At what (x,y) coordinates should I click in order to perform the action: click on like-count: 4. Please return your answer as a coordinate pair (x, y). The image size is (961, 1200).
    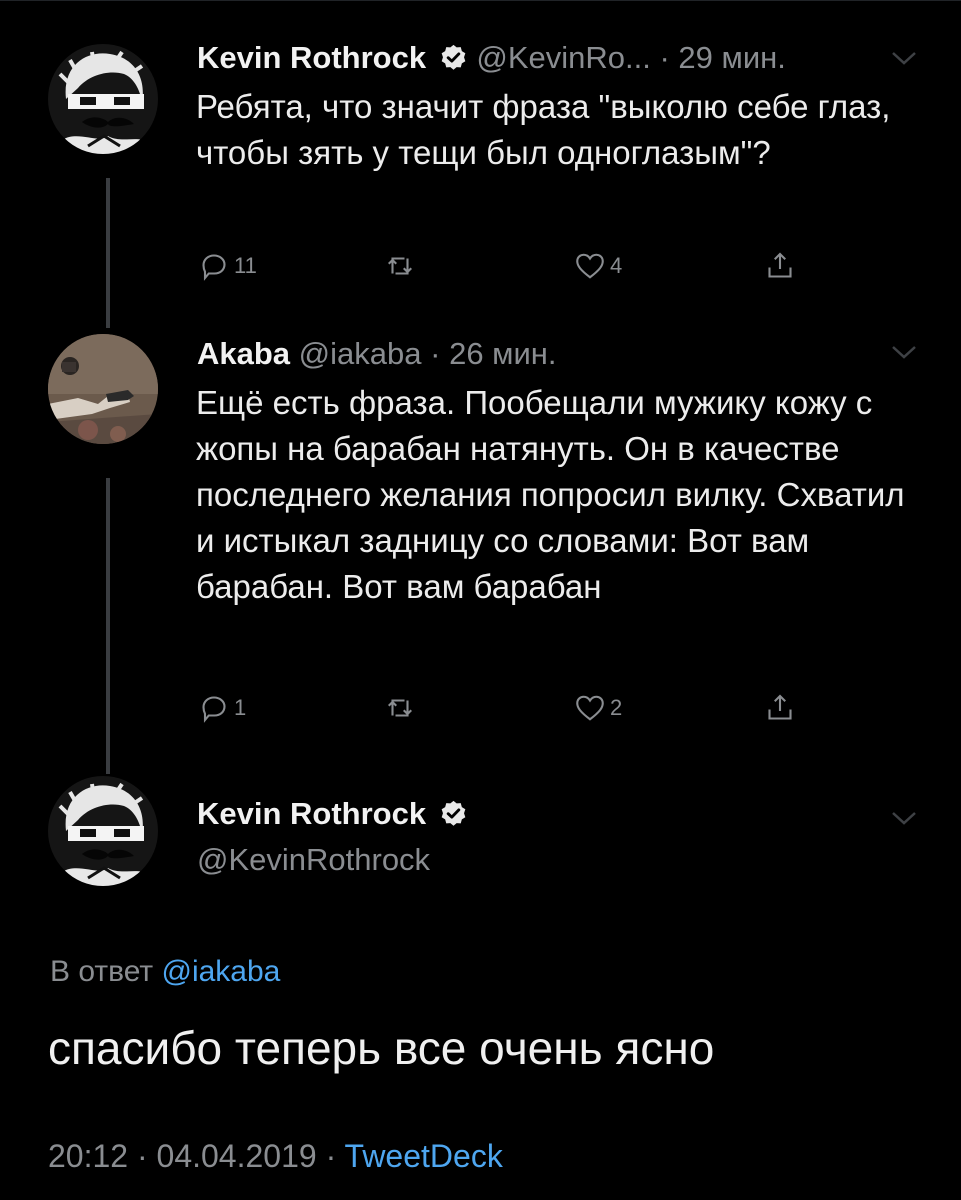
    Looking at the image, I should click on (616, 265).